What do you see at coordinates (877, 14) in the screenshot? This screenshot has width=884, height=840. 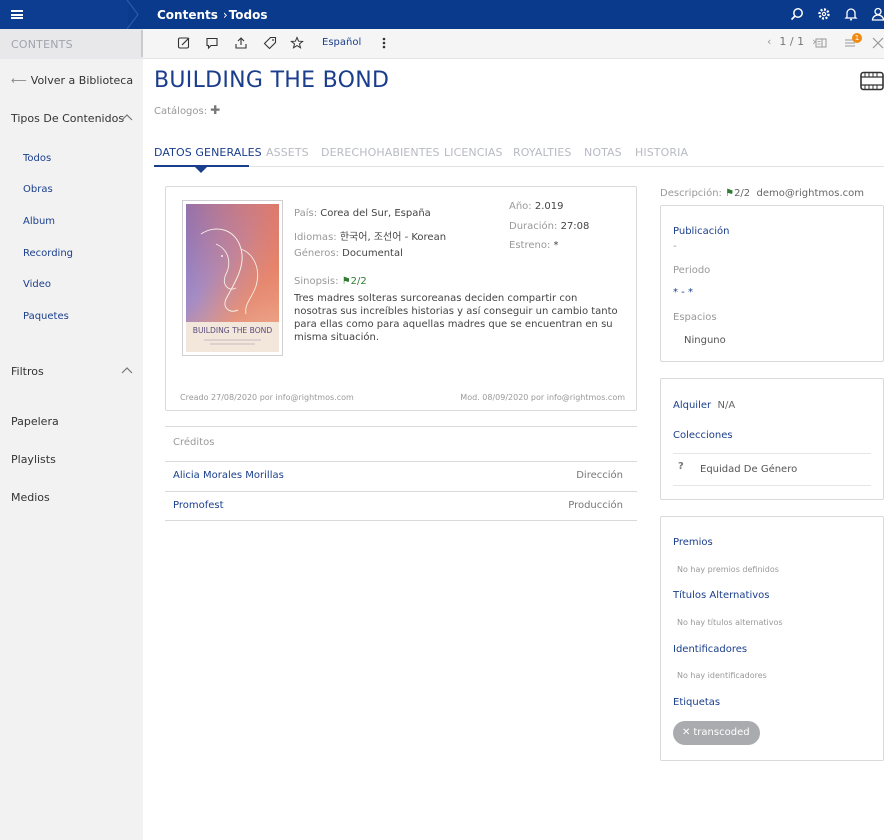 I see `user-profile-icon` at bounding box center [877, 14].